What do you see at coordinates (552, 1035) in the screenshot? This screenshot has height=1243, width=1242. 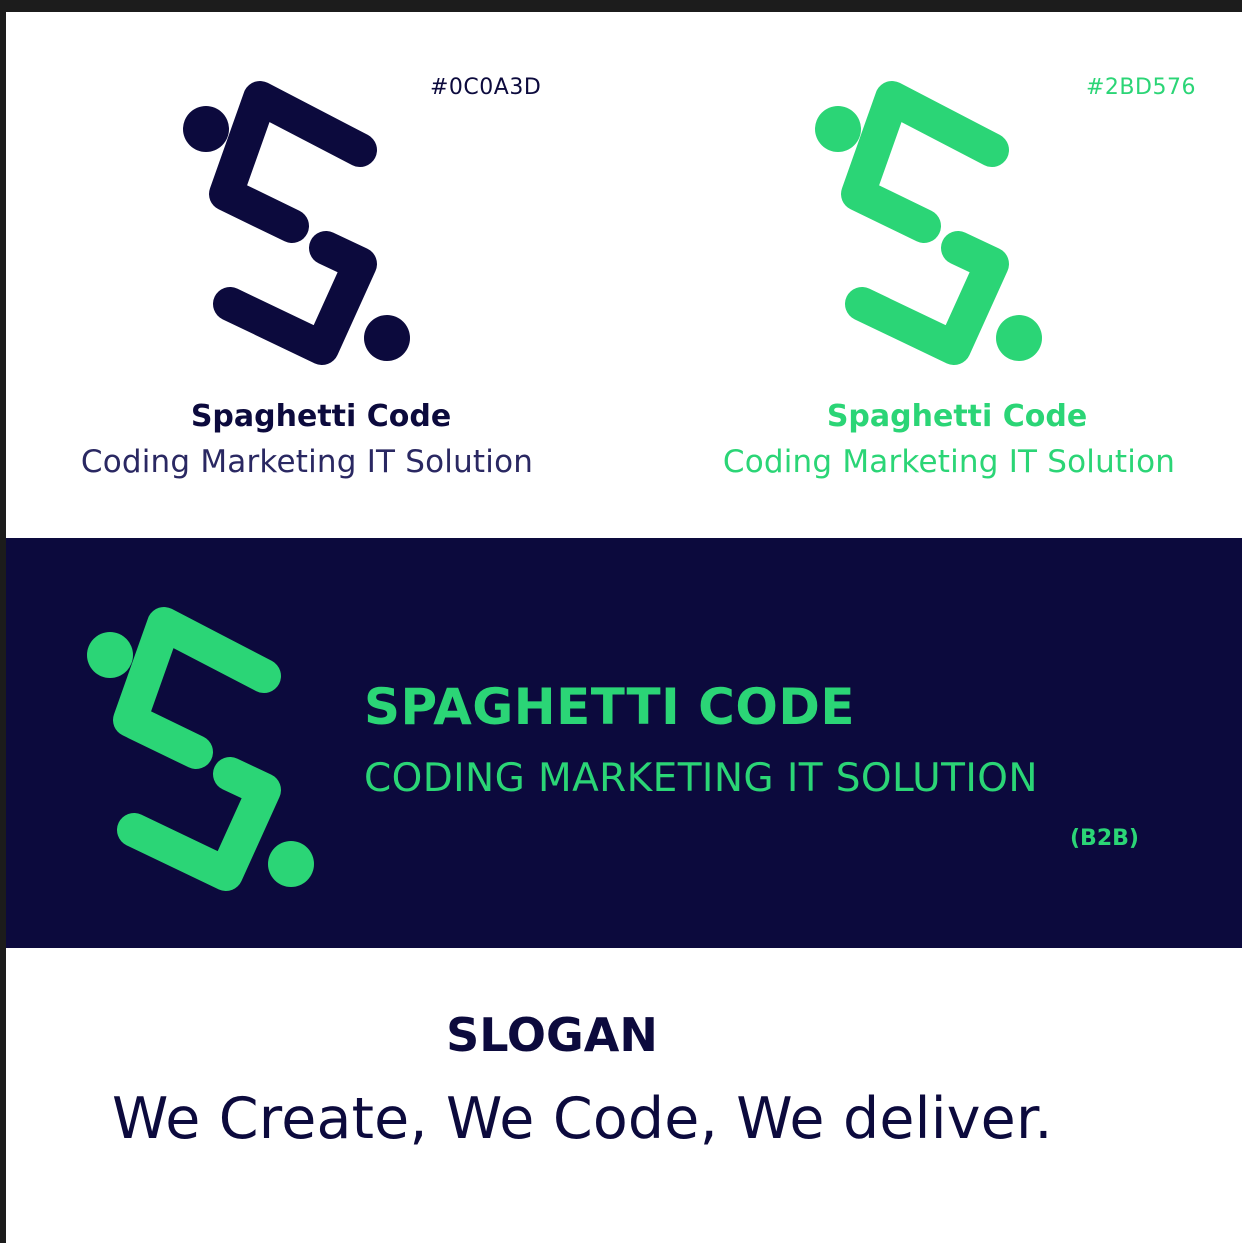 I see `slogan-heading: SLOGAN` at bounding box center [552, 1035].